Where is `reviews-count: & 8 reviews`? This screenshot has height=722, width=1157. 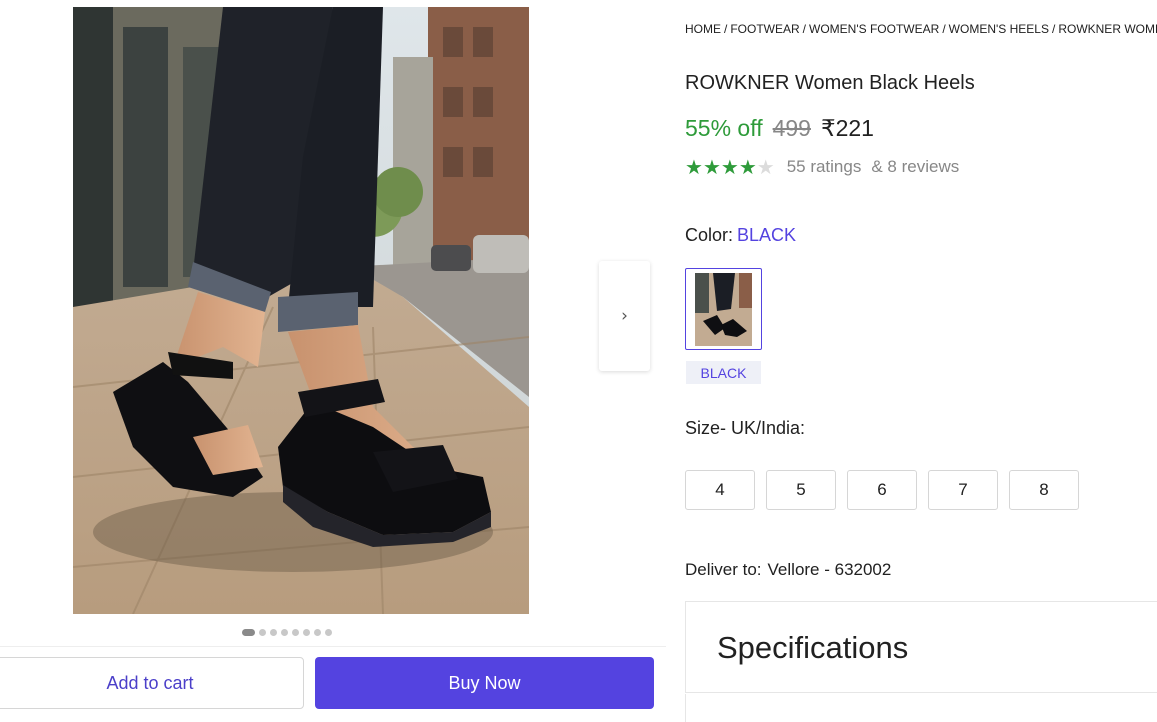 reviews-count: & 8 reviews is located at coordinates (915, 167).